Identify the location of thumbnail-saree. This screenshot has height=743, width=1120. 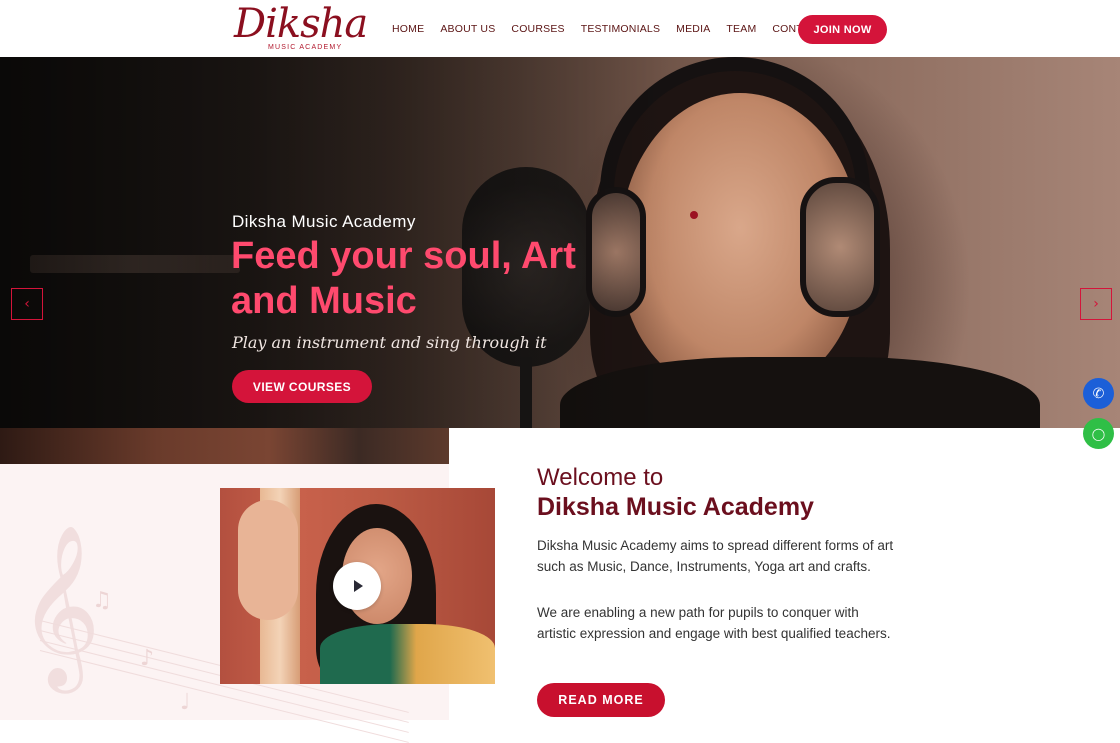
(407, 654).